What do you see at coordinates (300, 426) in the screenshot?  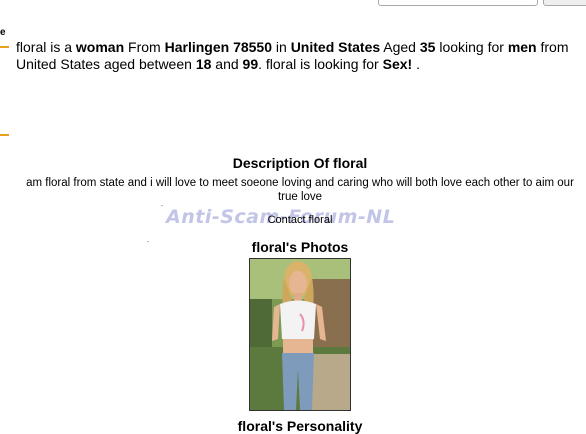 I see `personality-heading: floral's Personality` at bounding box center [300, 426].